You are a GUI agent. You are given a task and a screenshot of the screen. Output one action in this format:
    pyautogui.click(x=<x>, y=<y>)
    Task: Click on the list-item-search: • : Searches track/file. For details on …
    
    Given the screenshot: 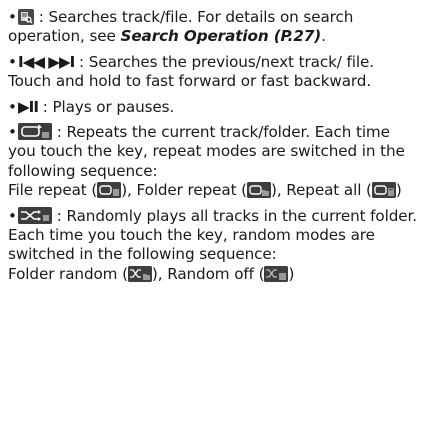 What is the action you would take?
    pyautogui.click(x=211, y=27)
    